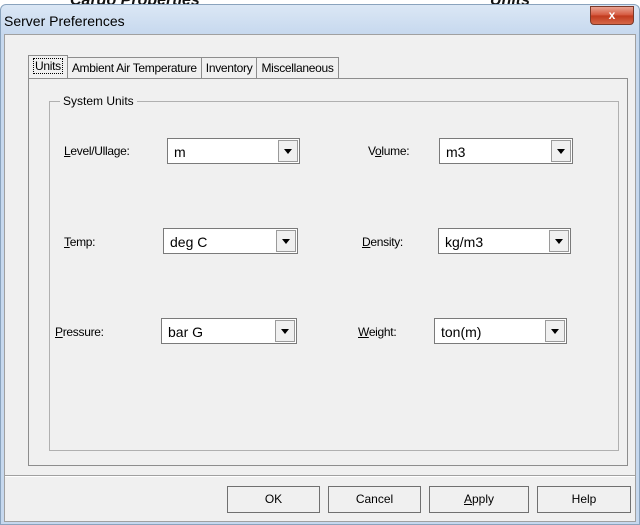 The image size is (640, 525). What do you see at coordinates (97, 151) in the screenshot?
I see `level-ullage-label: Level/Ullage:` at bounding box center [97, 151].